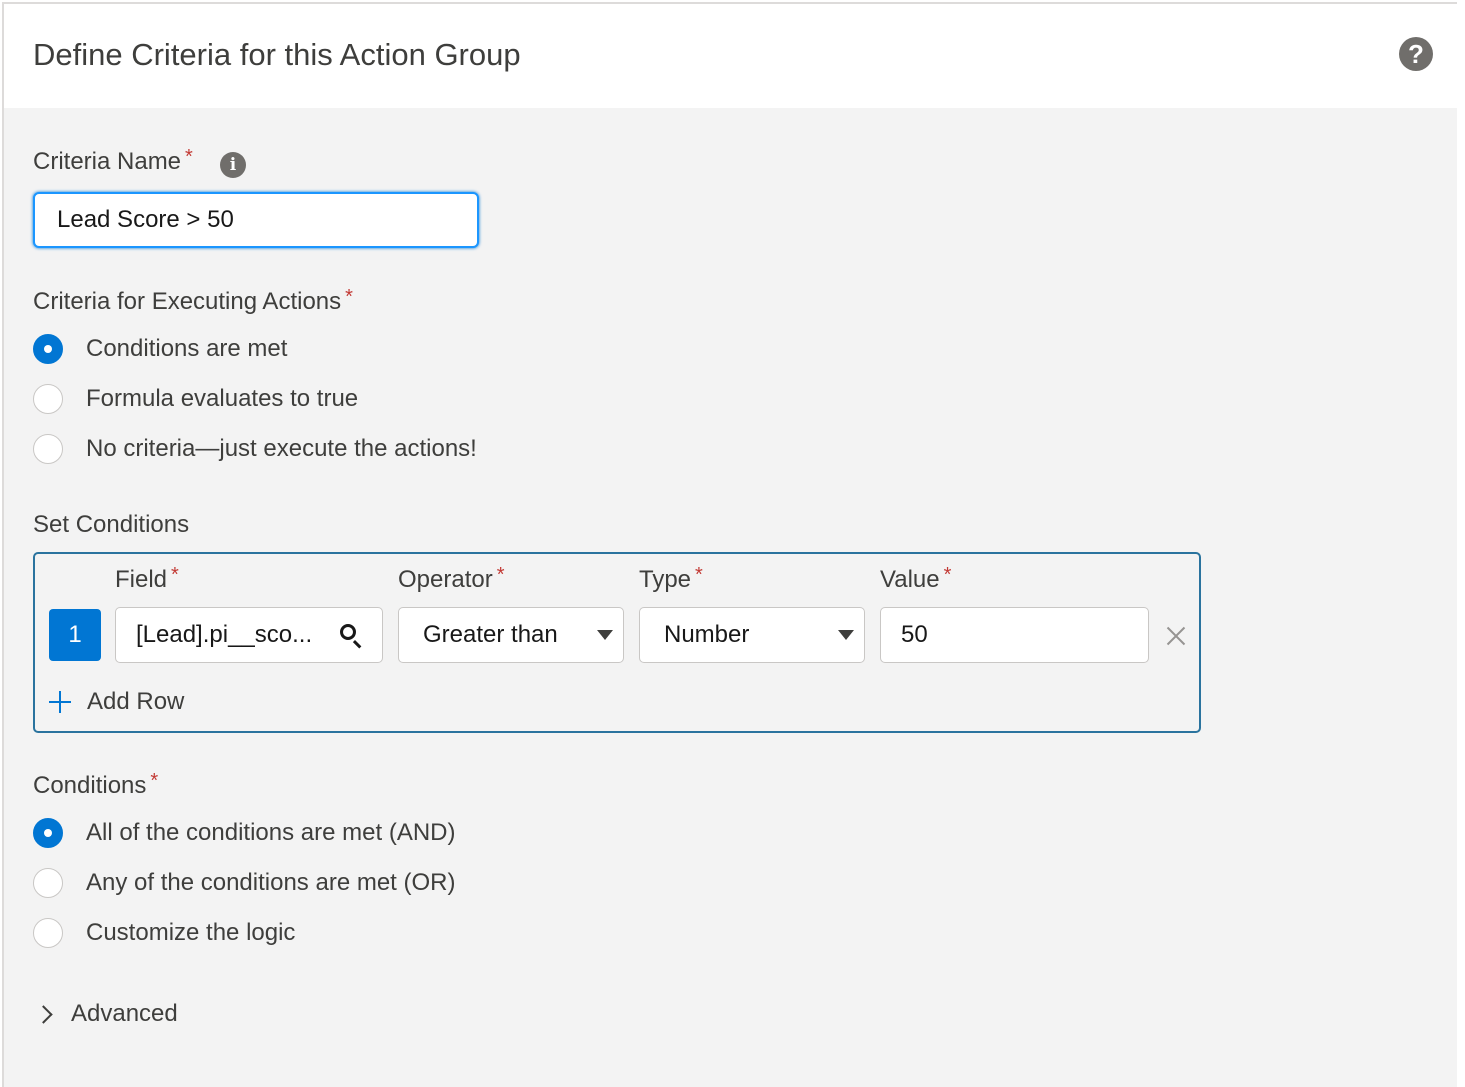 Image resolution: width=1465 pixels, height=1087 pixels. Describe the element at coordinates (222, 398) in the screenshot. I see `radio-label: Formula evaluates to true` at that location.